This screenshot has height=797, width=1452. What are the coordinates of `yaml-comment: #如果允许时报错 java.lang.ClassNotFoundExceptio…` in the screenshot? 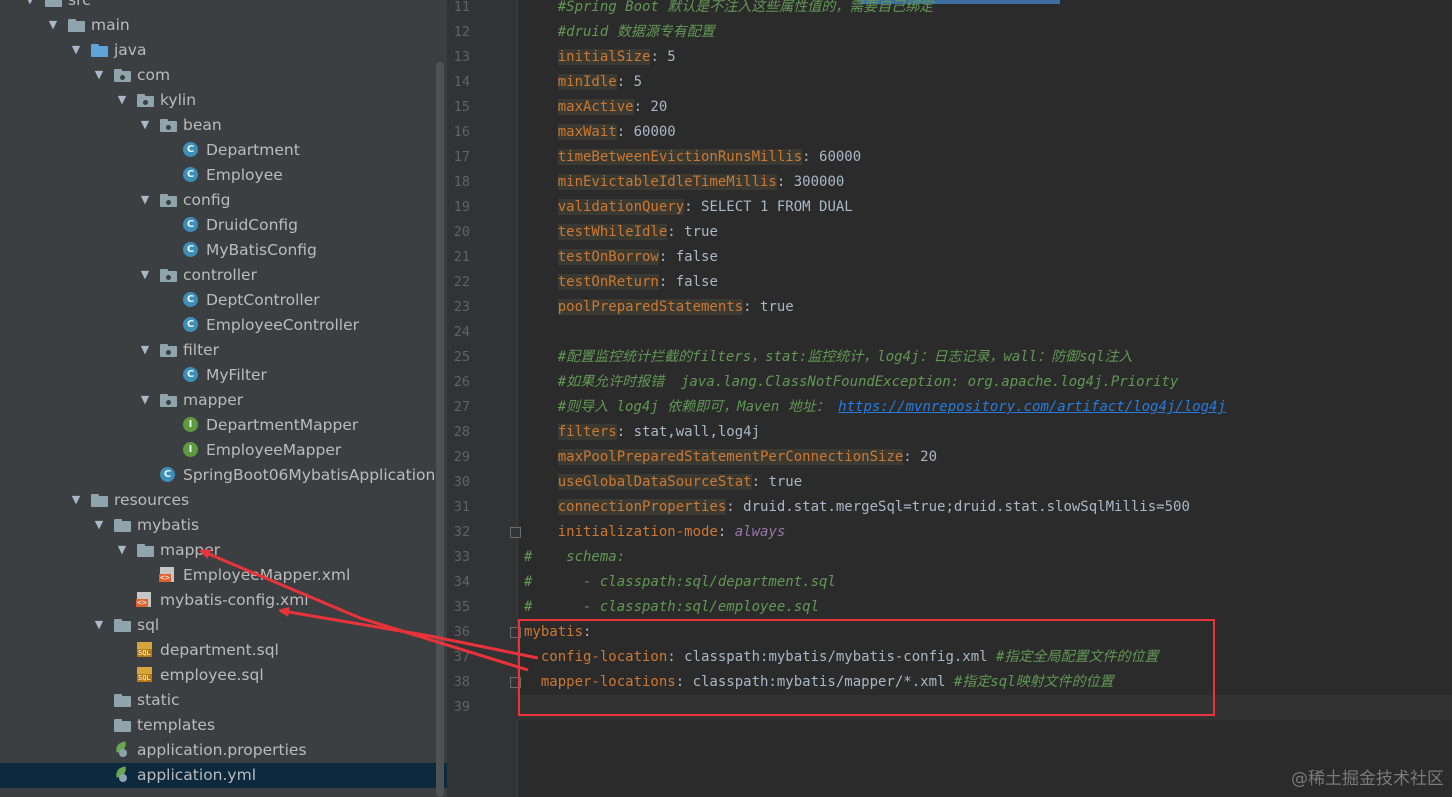 It's located at (851, 382).